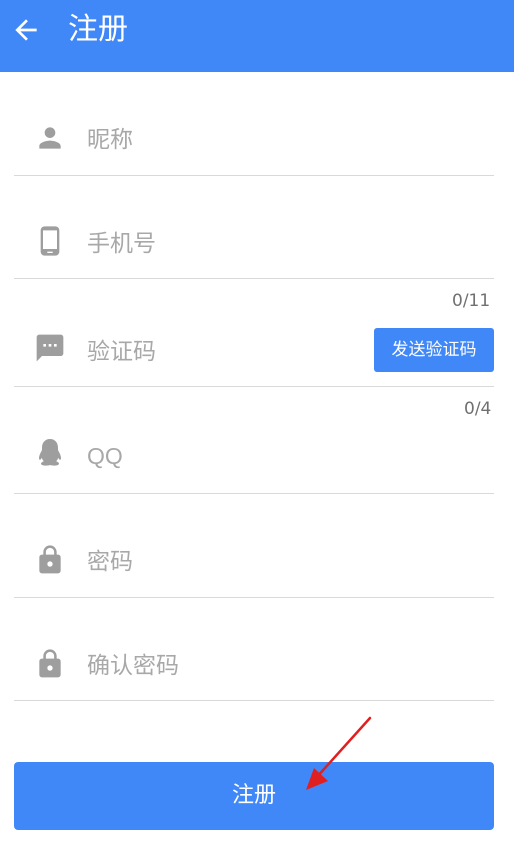  I want to click on send-code-button: 发送验证码, so click(434, 350).